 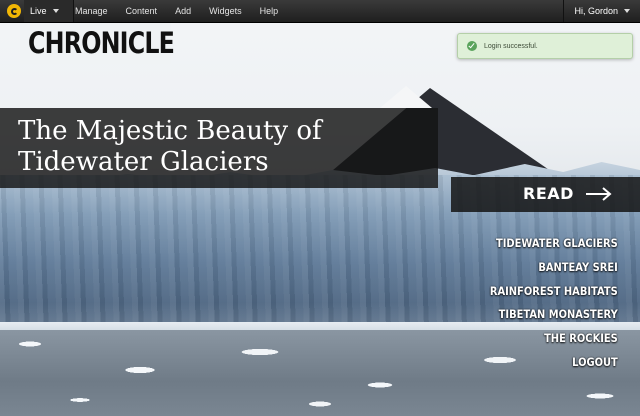 I want to click on toast-message: Login successful., so click(x=511, y=46).